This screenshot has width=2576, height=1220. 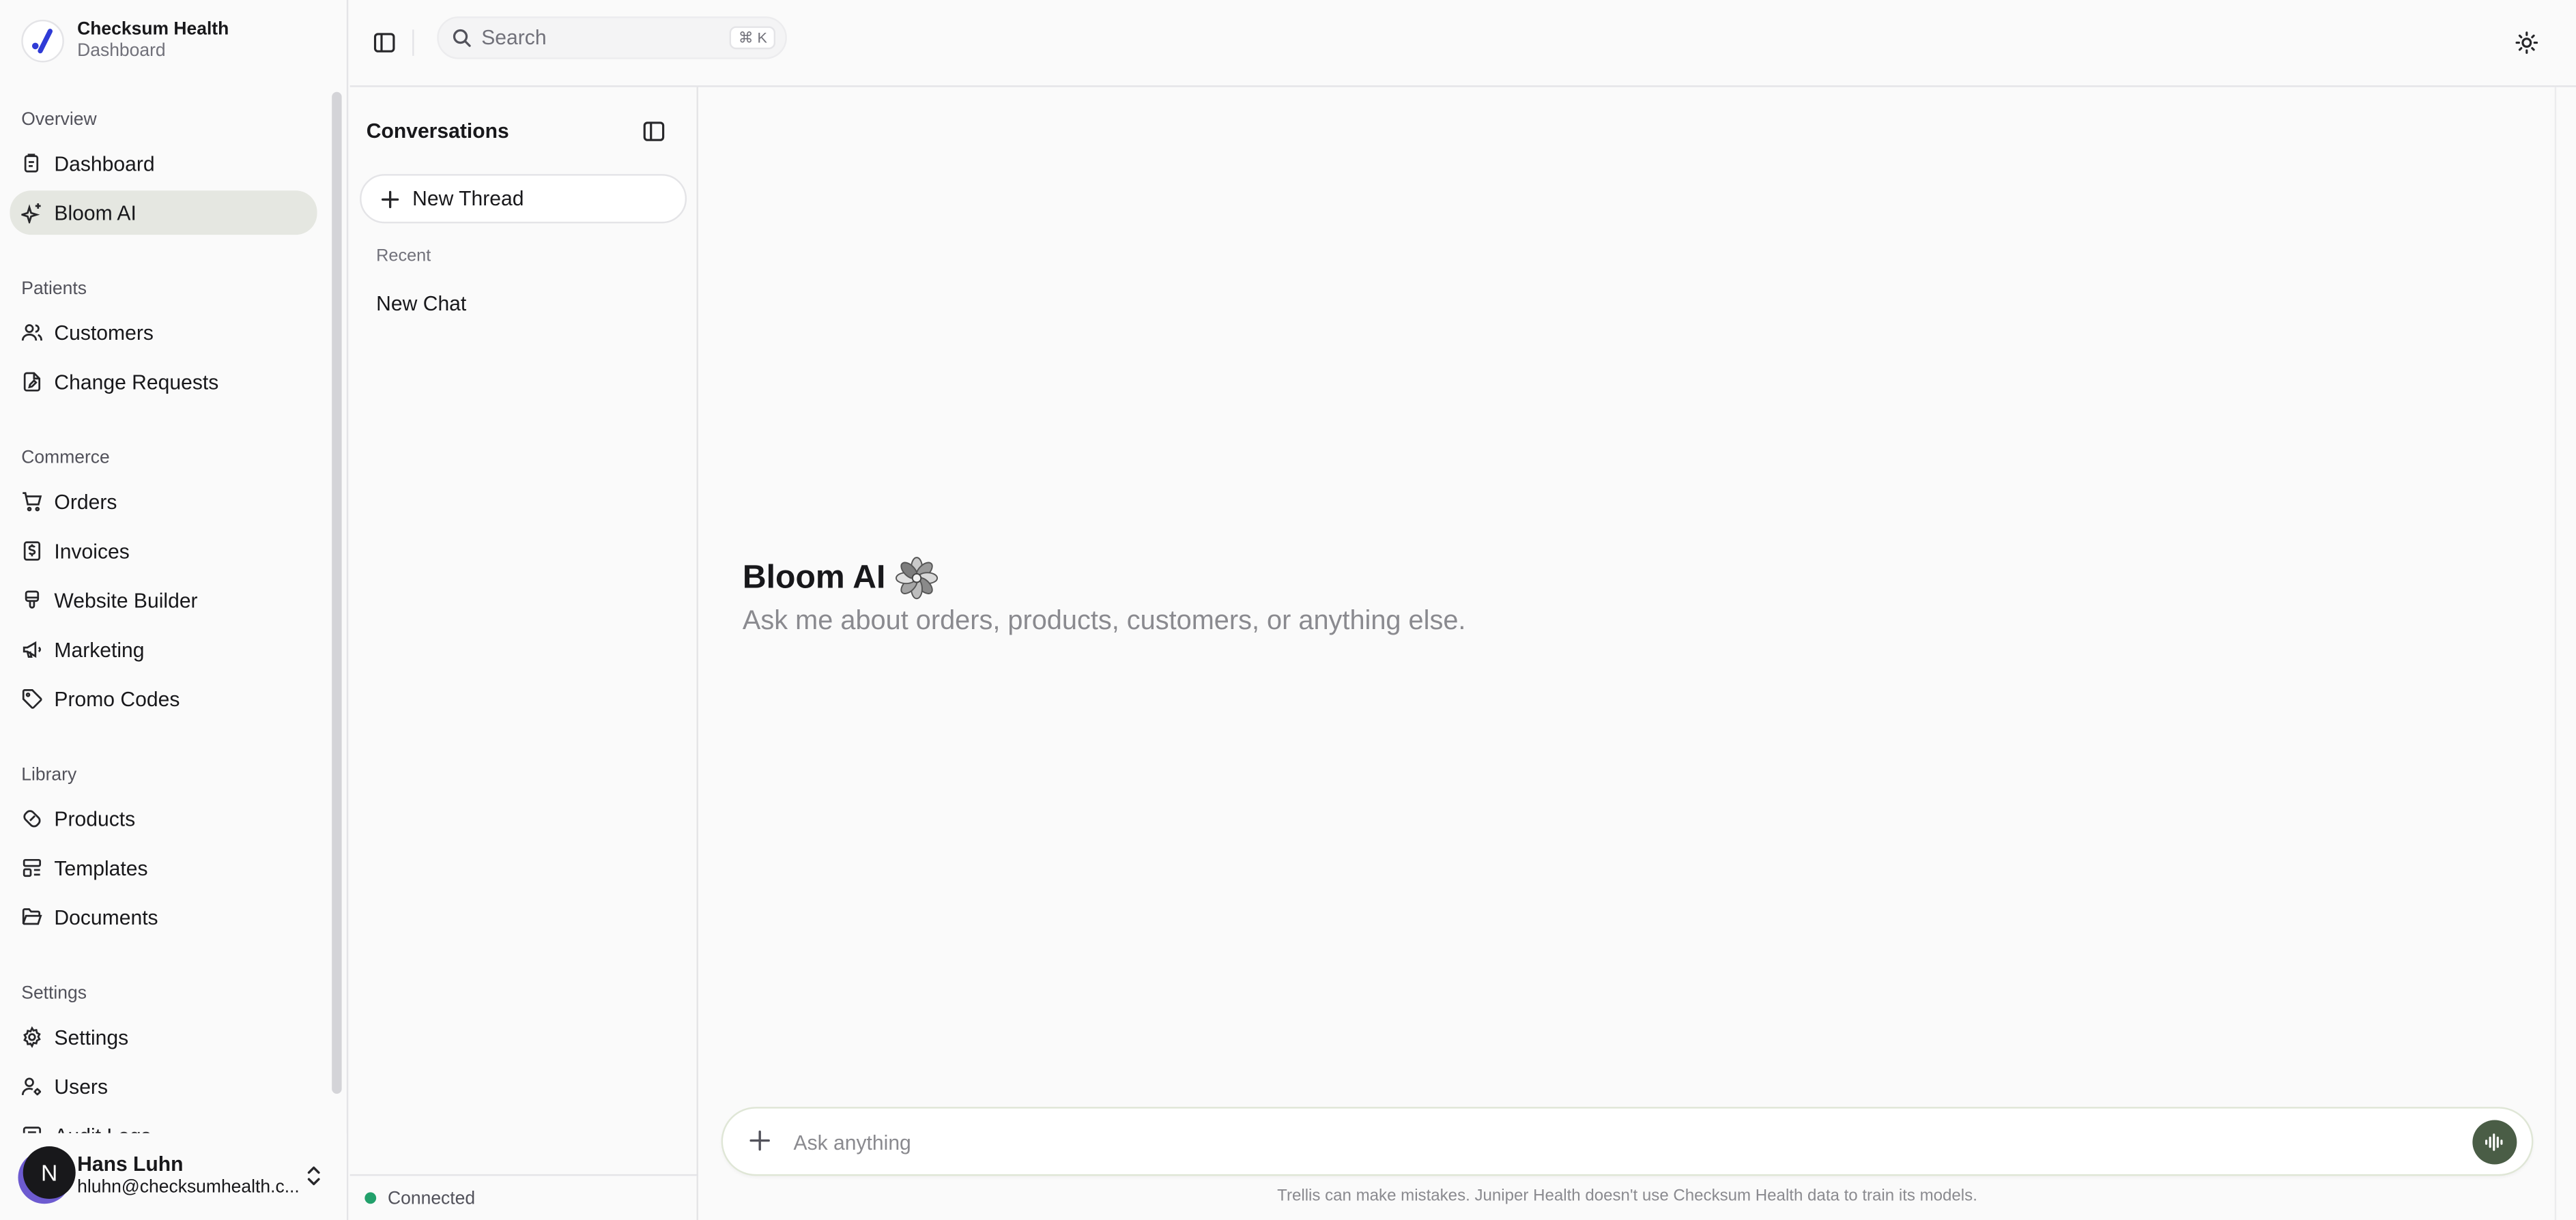 What do you see at coordinates (654, 131) in the screenshot?
I see `panel-collapse-icon` at bounding box center [654, 131].